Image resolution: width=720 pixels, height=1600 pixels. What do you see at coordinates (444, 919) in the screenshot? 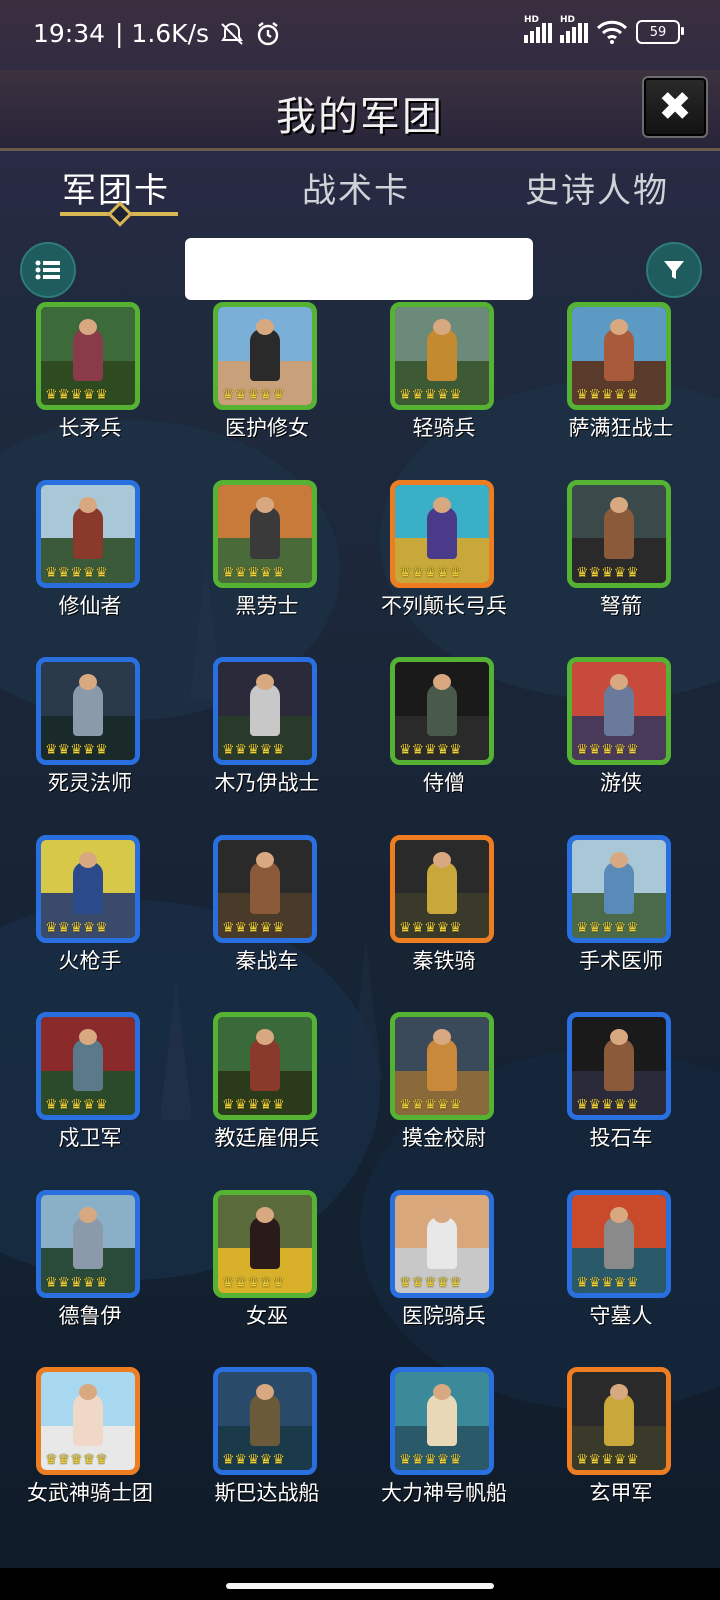
I see `legion-card: ♛♛♛♛♛ 秦铁骑` at bounding box center [444, 919].